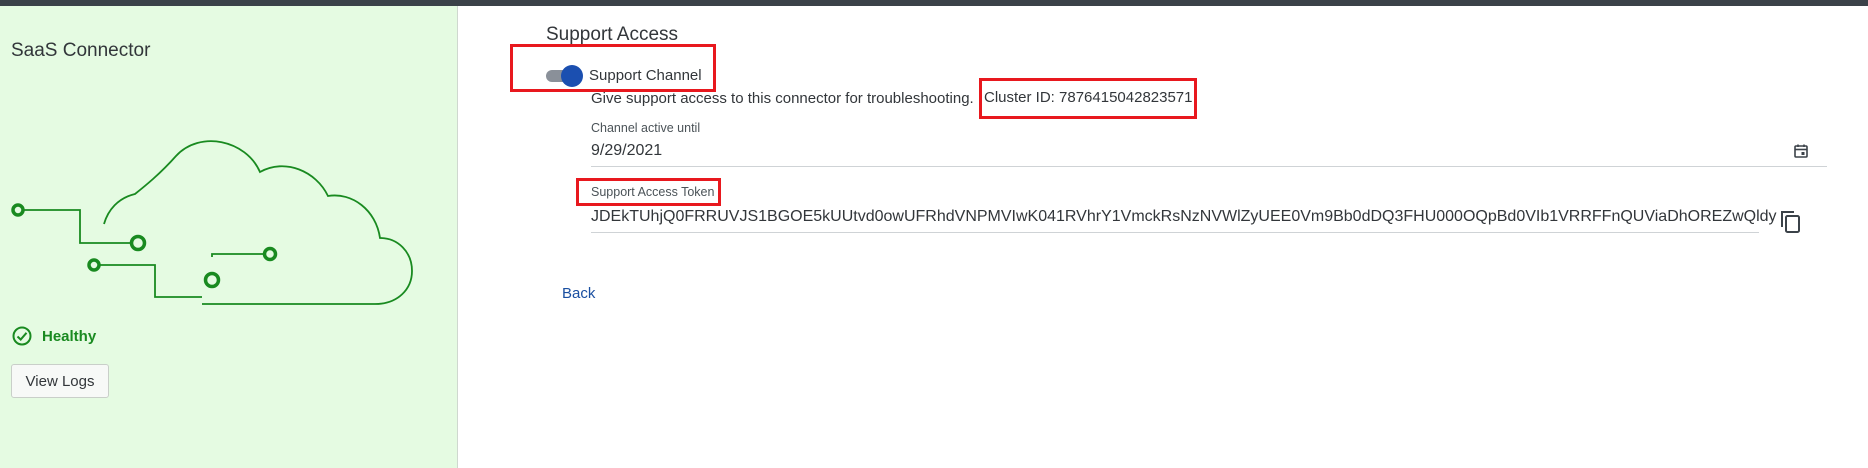 The height and width of the screenshot is (468, 1868). What do you see at coordinates (212, 222) in the screenshot?
I see `cloud-connector-illustration` at bounding box center [212, 222].